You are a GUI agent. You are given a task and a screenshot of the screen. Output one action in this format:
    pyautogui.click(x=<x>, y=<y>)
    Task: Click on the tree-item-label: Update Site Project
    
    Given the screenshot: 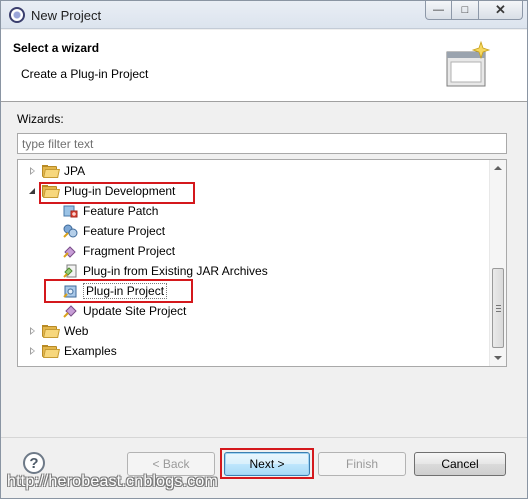 What is the action you would take?
    pyautogui.click(x=135, y=311)
    